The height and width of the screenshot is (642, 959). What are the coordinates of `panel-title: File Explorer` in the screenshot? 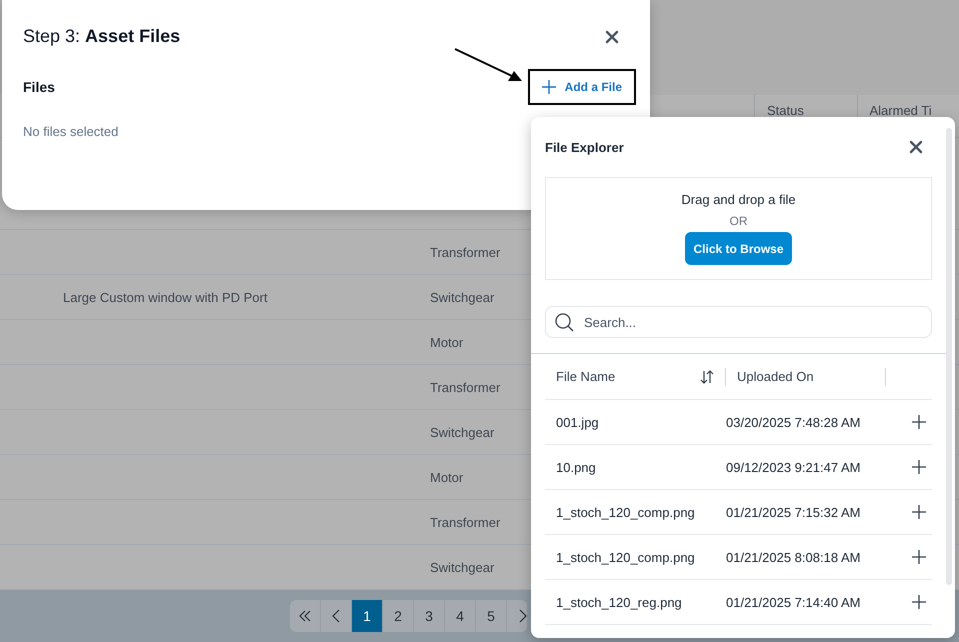 It's located at (584, 147).